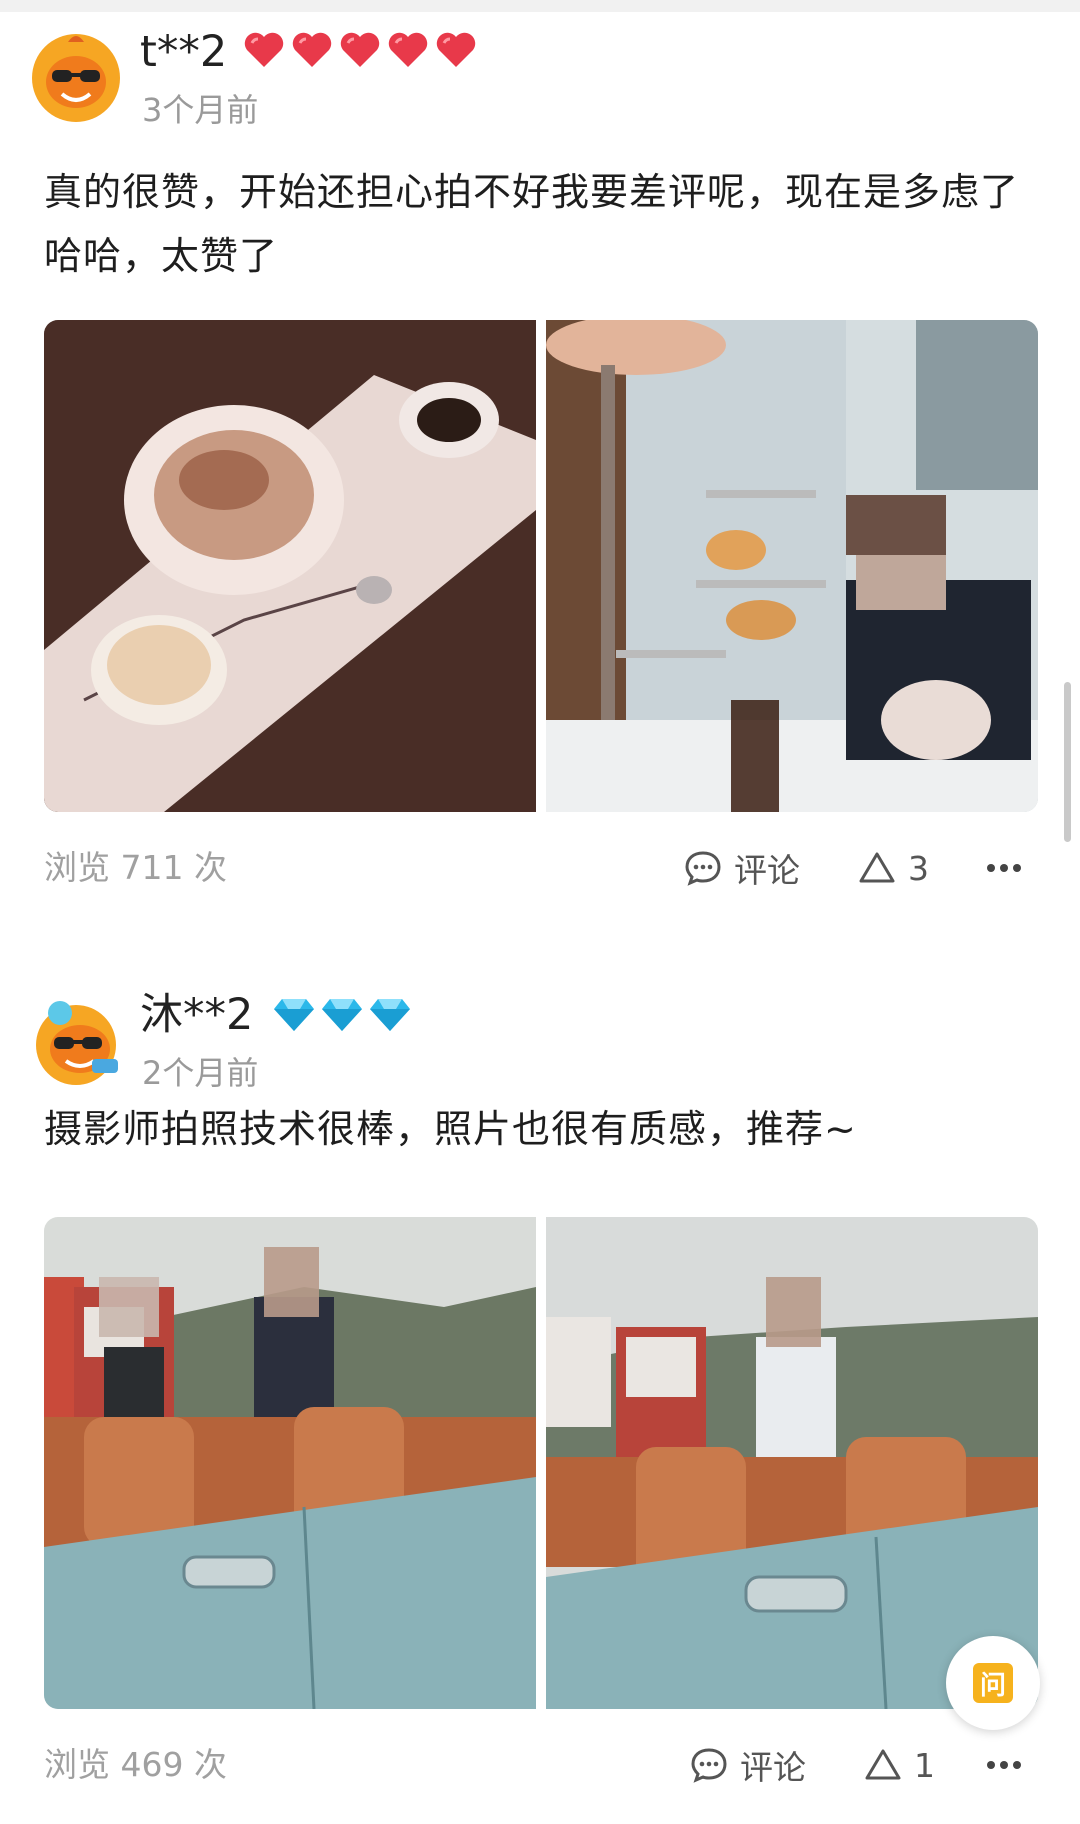 The width and height of the screenshot is (1080, 1824). What do you see at coordinates (290, 566) in the screenshot?
I see `review-photo-dessert` at bounding box center [290, 566].